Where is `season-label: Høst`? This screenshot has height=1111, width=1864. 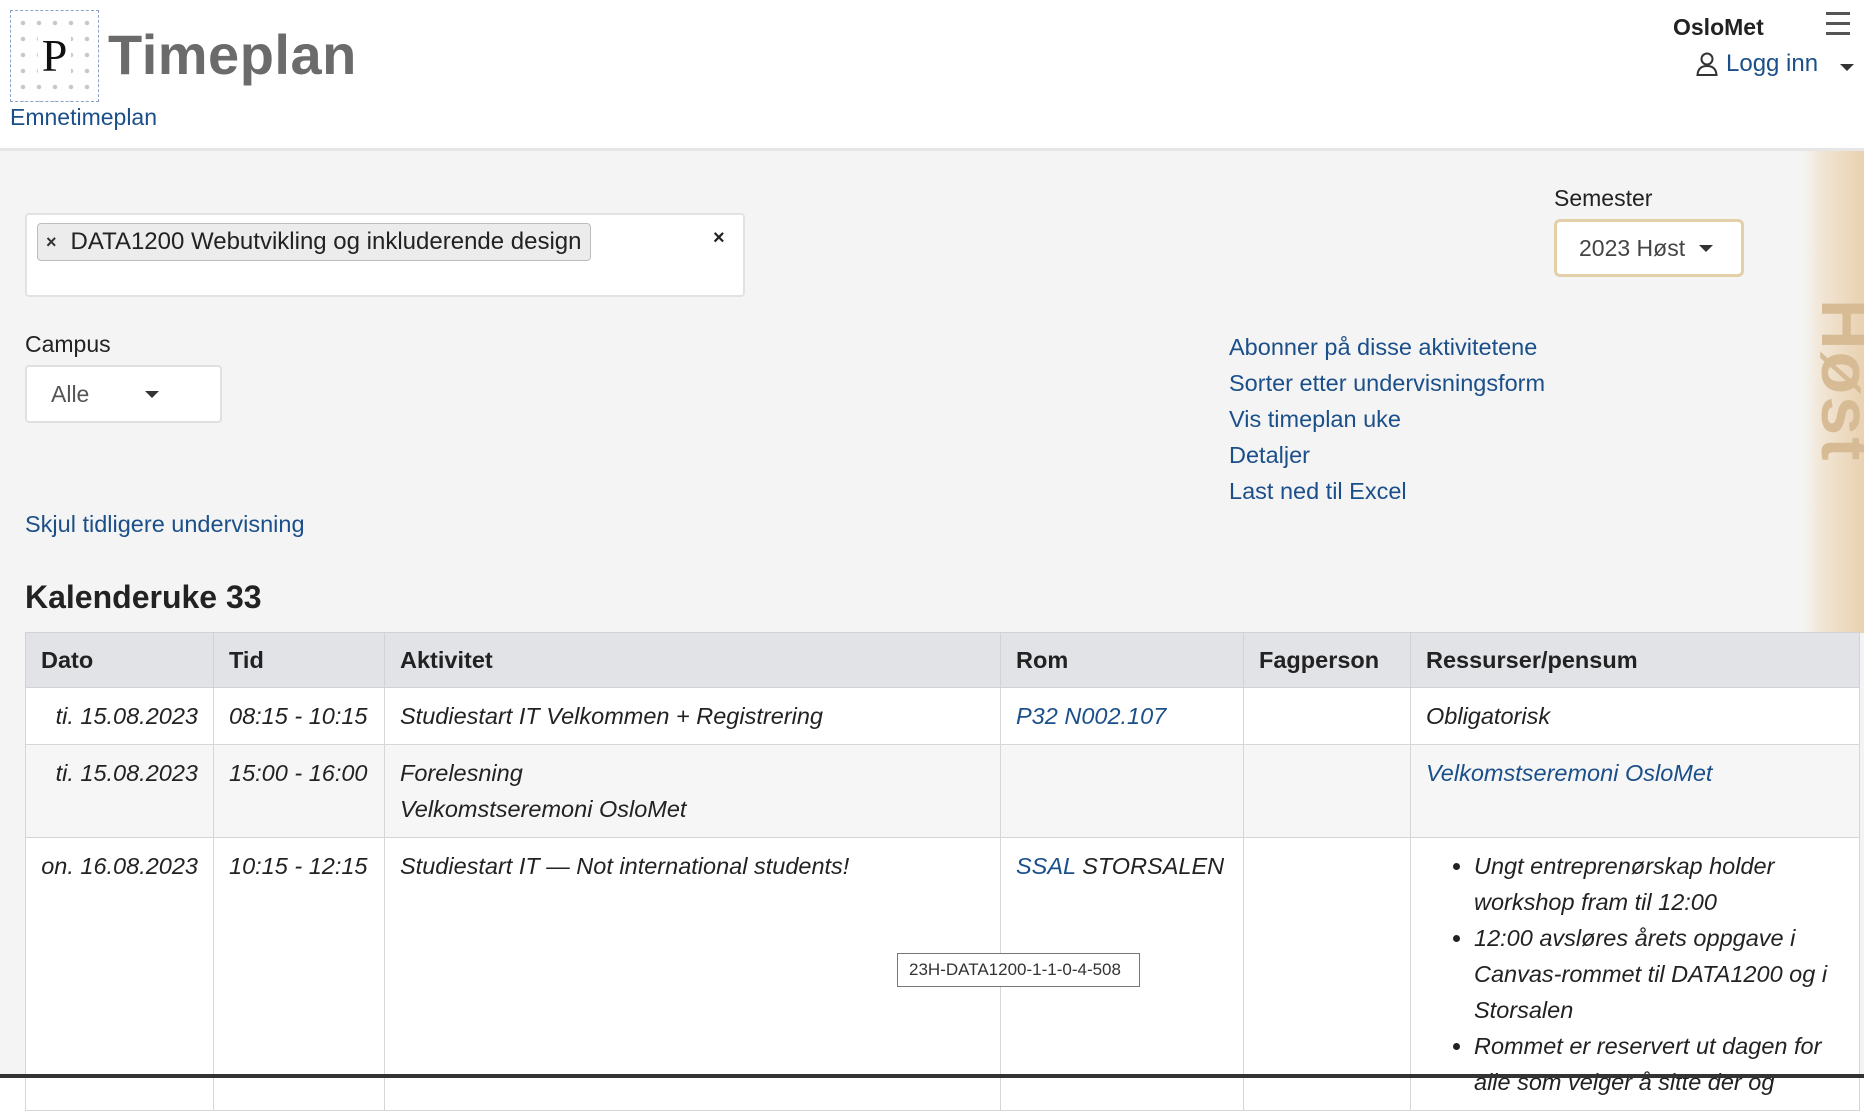
season-label: Høst is located at coordinates (1835, 381).